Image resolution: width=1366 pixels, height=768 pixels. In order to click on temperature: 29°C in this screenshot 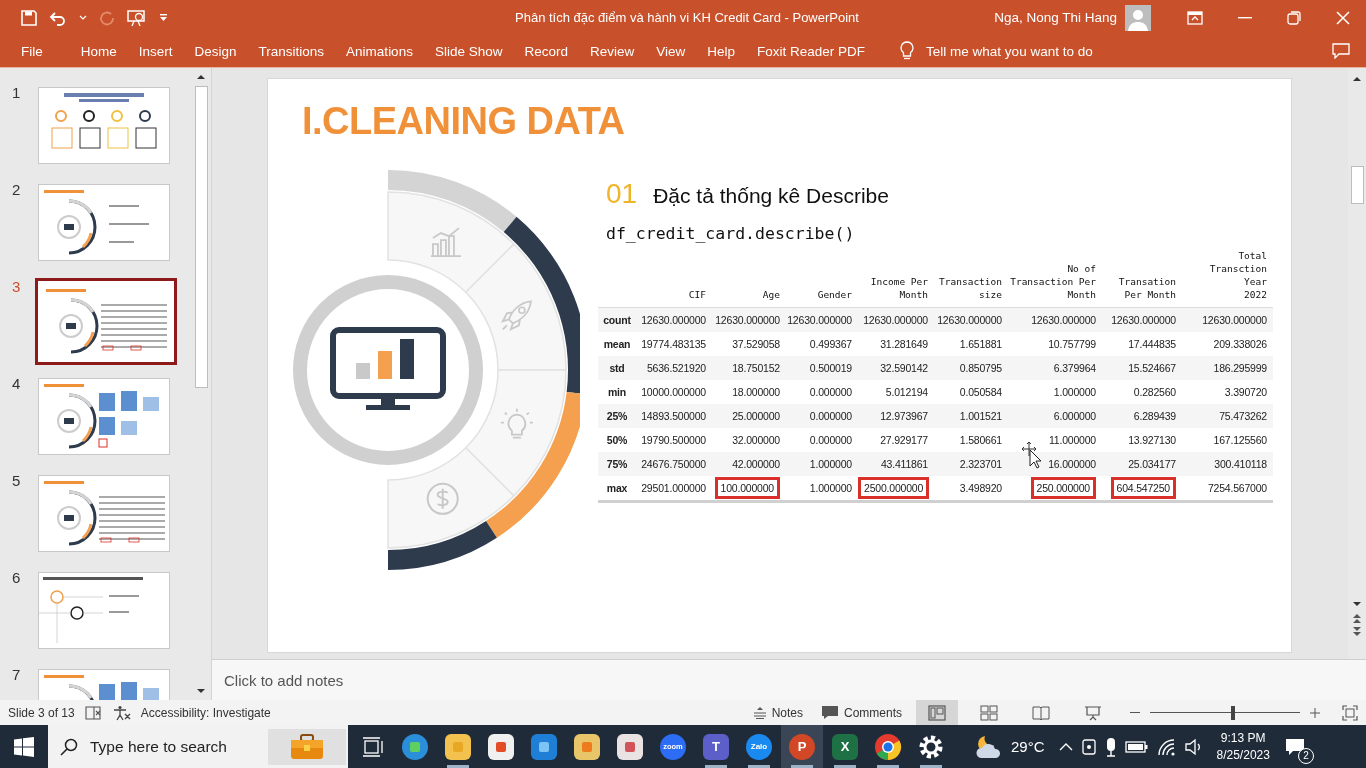, I will do `click(1028, 746)`.